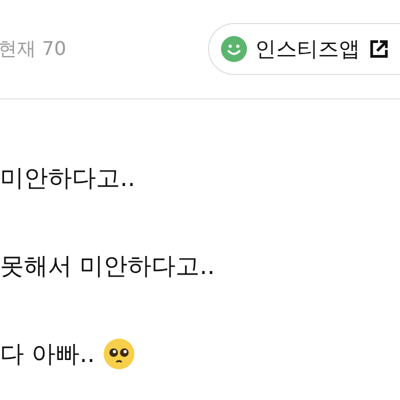  What do you see at coordinates (304, 49) in the screenshot?
I see `app-link-button: 인스티즈앱` at bounding box center [304, 49].